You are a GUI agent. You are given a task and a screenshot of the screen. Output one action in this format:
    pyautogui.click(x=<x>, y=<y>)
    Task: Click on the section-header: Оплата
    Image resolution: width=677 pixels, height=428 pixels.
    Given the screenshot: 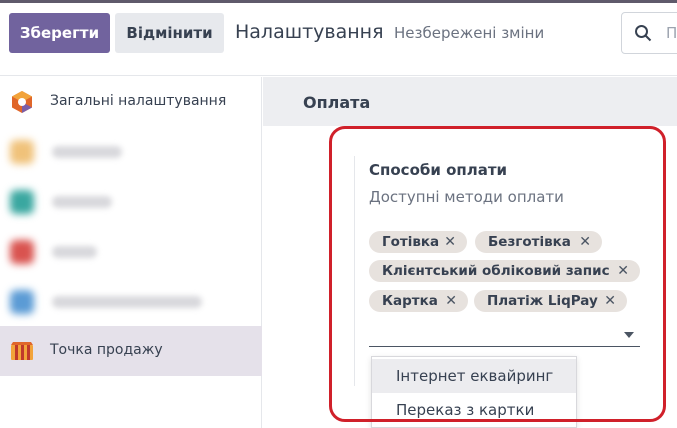 What is the action you would take?
    pyautogui.click(x=470, y=101)
    